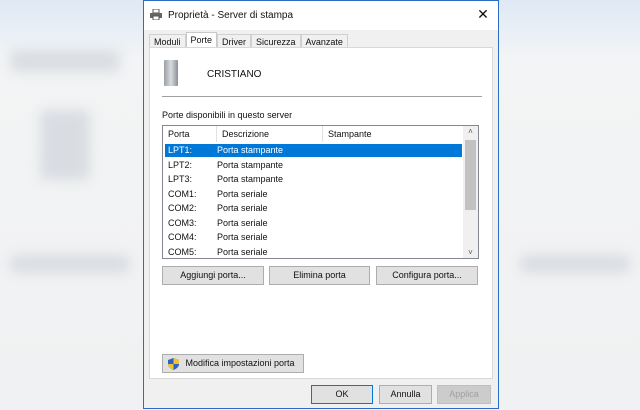 This screenshot has width=640, height=410. I want to click on title-bar: Proprietà - Server di stampa ✕, so click(321, 15).